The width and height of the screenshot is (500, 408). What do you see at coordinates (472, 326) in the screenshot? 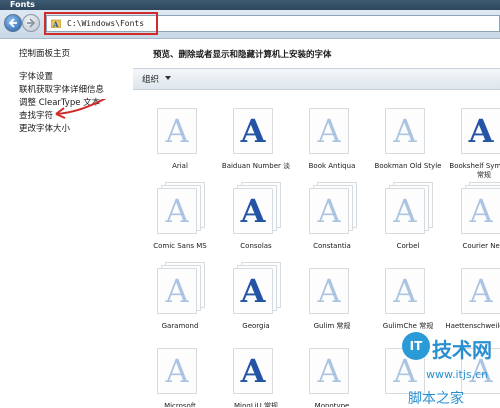
I see `font-name-label: Haettenschweiler 常规` at bounding box center [472, 326].